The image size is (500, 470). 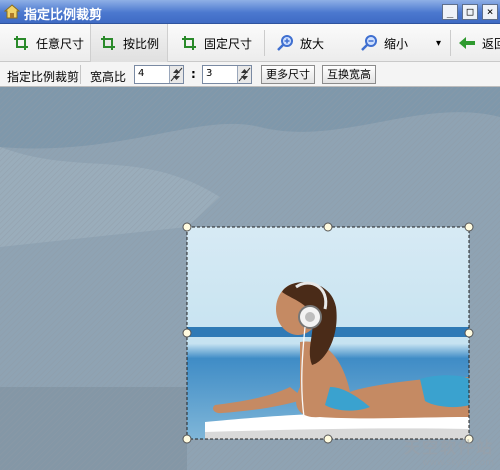 I want to click on more-sizes-button: 更多尺寸, so click(x=288, y=74).